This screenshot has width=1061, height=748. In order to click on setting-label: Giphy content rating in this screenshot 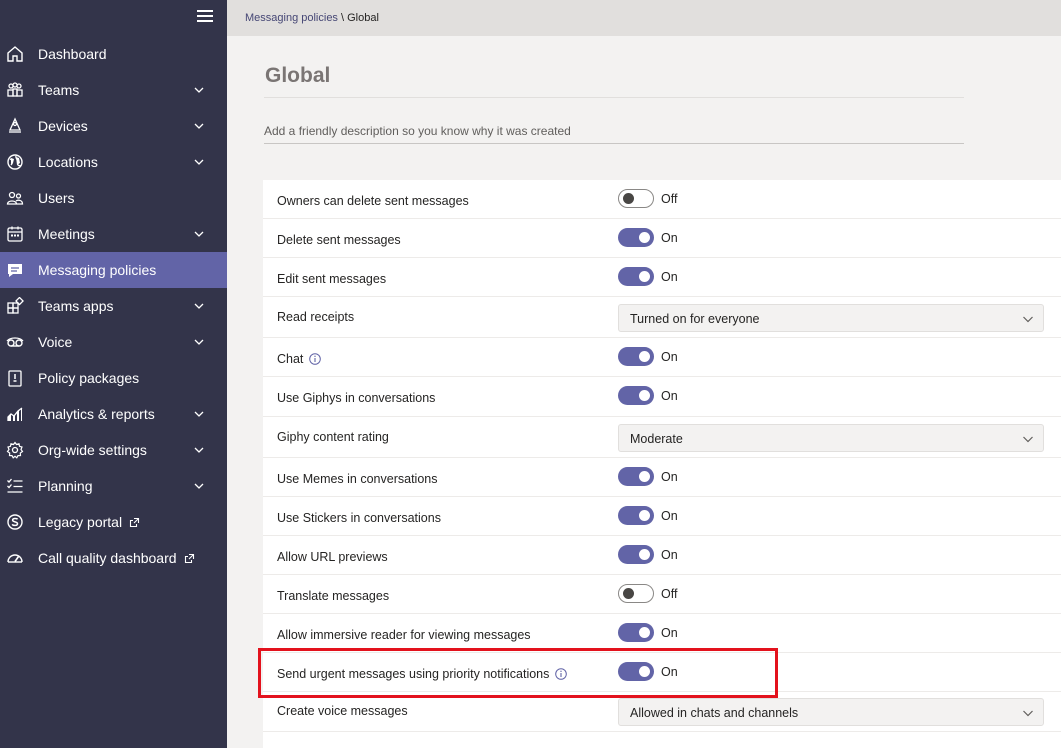, I will do `click(333, 437)`.